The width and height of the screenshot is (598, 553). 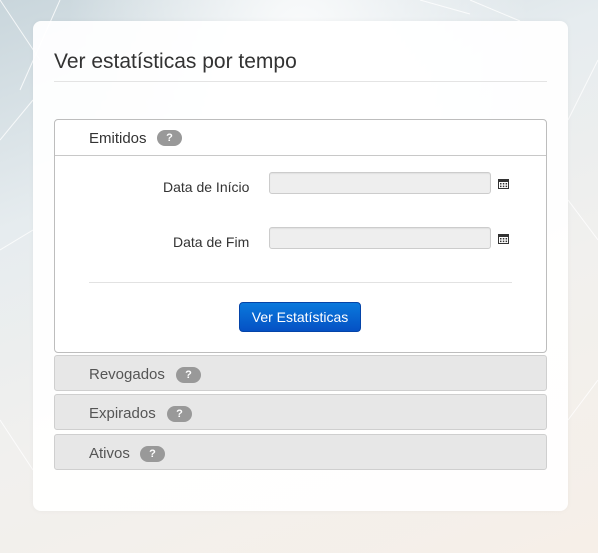 What do you see at coordinates (179, 414) in the screenshot?
I see `help-badge-expirados: ?` at bounding box center [179, 414].